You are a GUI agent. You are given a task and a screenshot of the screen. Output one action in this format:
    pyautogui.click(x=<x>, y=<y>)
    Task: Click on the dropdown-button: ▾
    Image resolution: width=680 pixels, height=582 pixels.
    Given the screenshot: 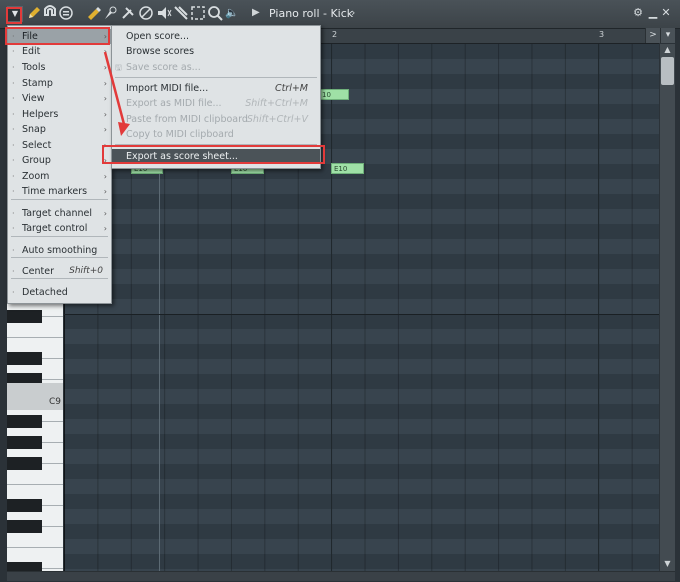 What is the action you would take?
    pyautogui.click(x=667, y=35)
    